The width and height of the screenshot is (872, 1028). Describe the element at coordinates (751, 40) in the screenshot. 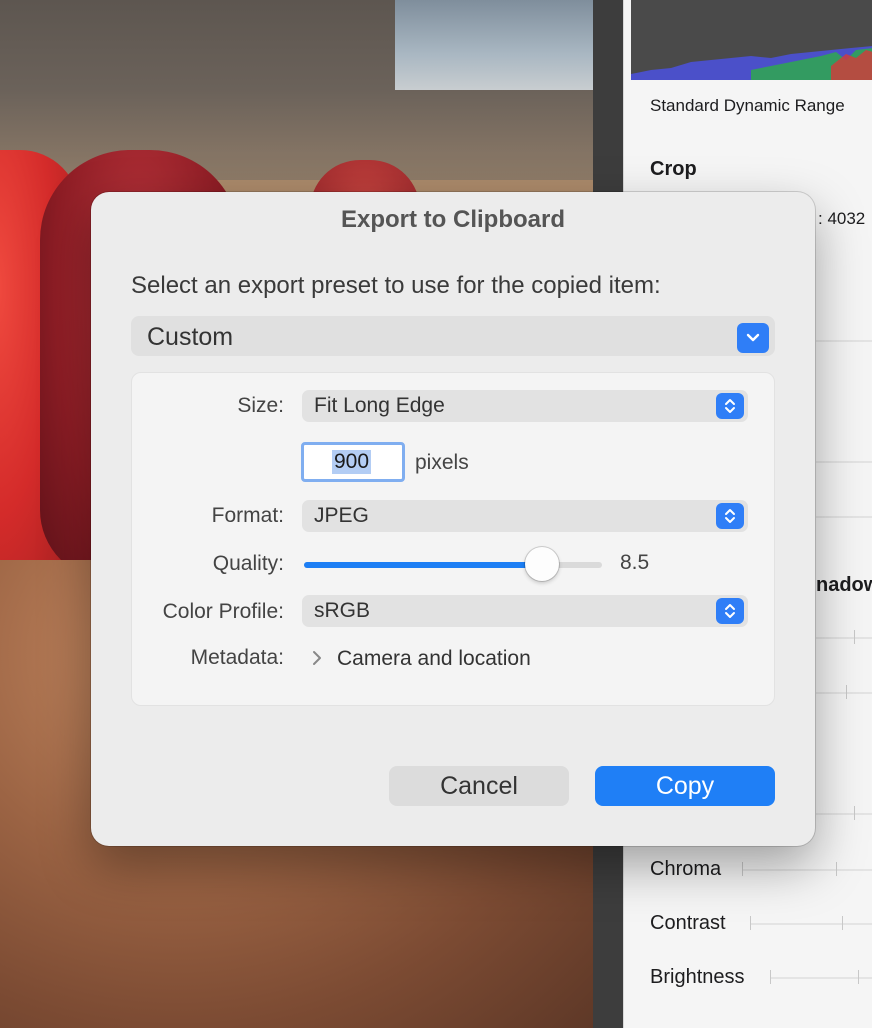

I see `histogram` at that location.